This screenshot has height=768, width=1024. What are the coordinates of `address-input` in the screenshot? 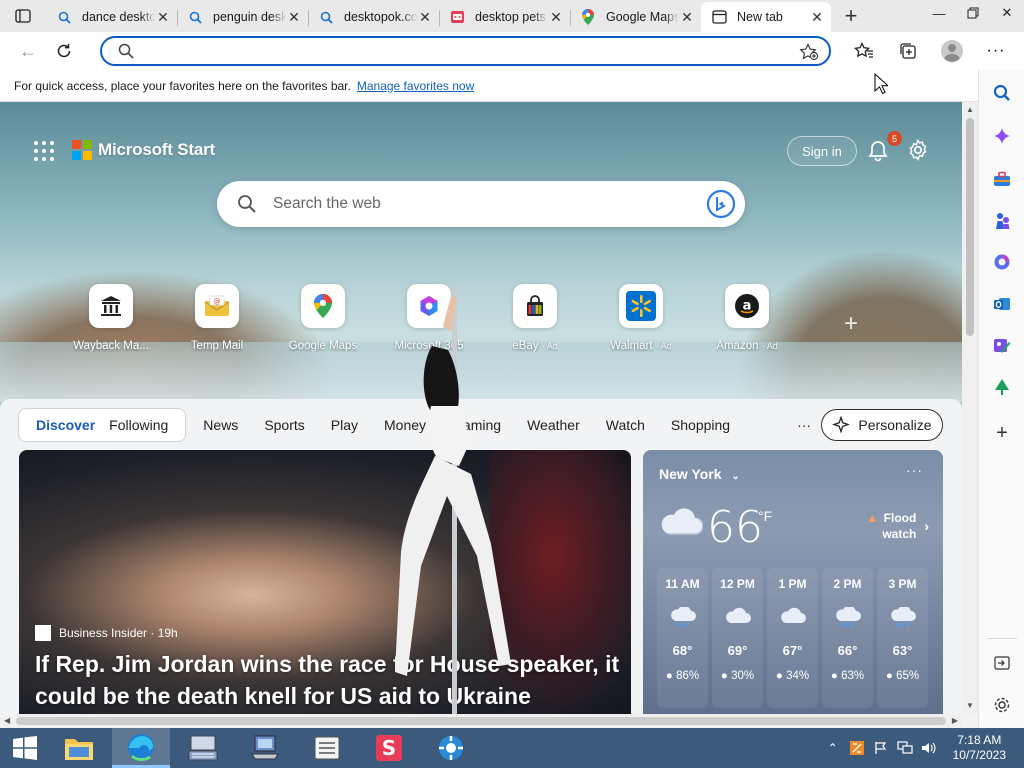 It's located at (458, 51).